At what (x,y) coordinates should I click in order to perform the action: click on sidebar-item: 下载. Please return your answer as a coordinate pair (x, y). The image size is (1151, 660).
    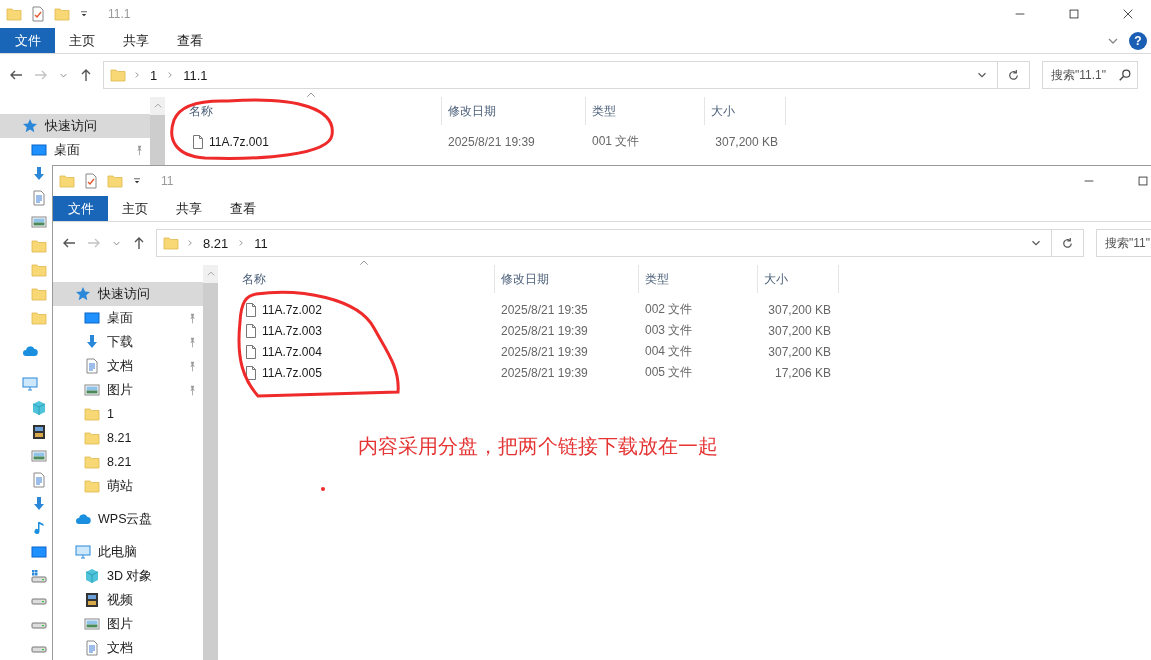
    Looking at the image, I should click on (128, 342).